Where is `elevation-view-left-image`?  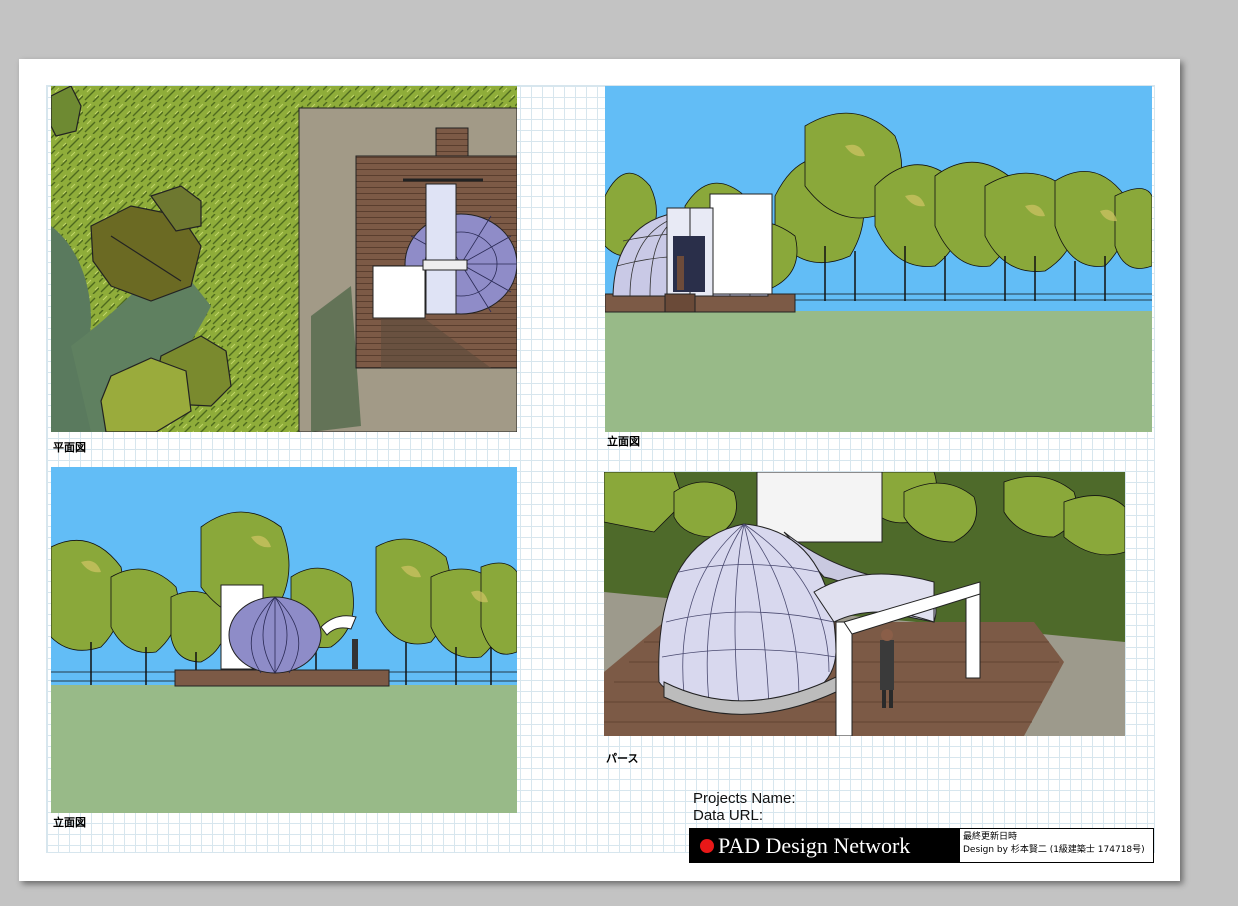
elevation-view-left-image is located at coordinates (284, 640).